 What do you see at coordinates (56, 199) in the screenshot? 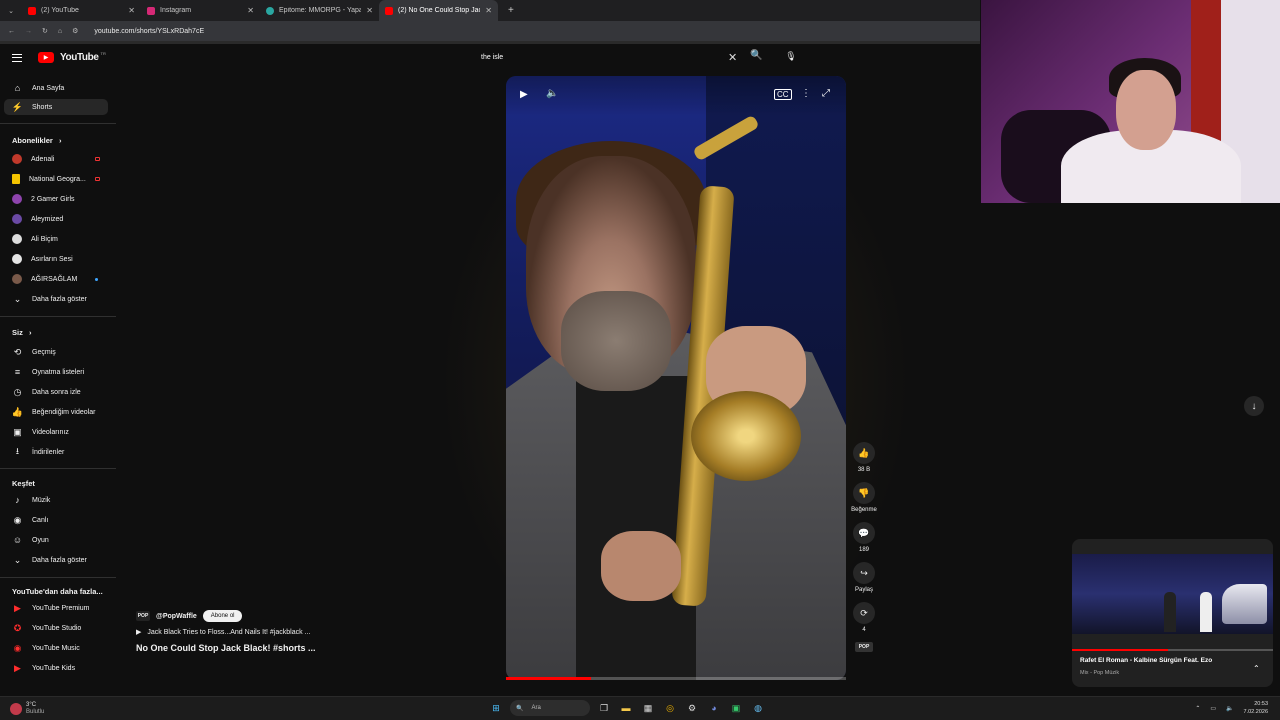
I see `sidebar-item-sub: 2 Gamer Girls` at bounding box center [56, 199].